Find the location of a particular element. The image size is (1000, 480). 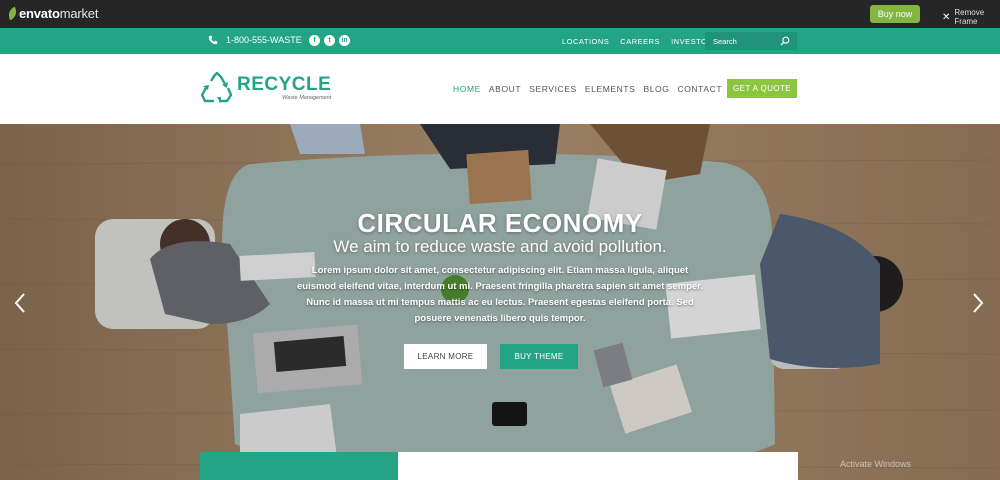

top-link-locations: LOCATIONS is located at coordinates (585, 41).